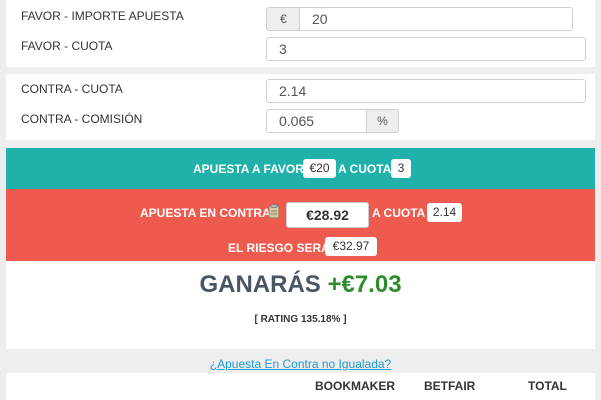  Describe the element at coordinates (274, 211) in the screenshot. I see `copy-icon` at that location.